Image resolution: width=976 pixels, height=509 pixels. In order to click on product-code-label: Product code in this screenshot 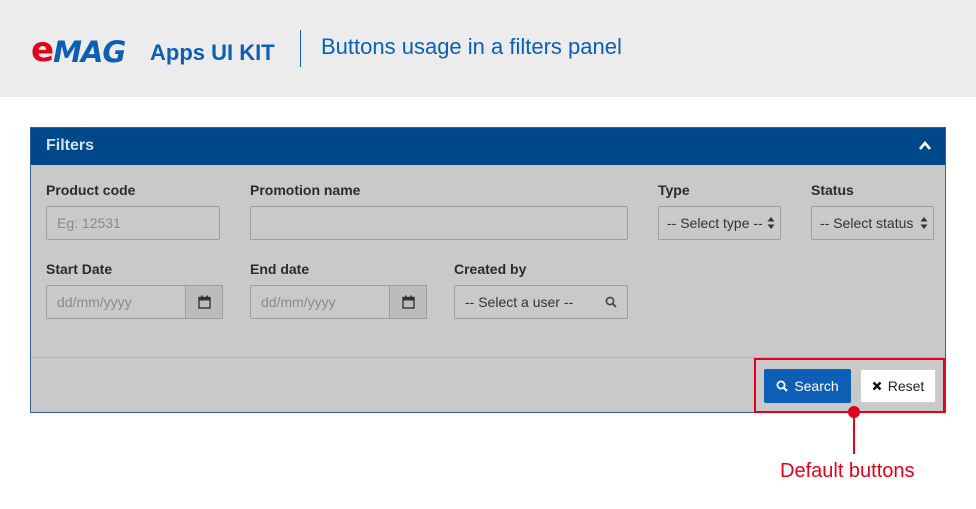, I will do `click(91, 190)`.